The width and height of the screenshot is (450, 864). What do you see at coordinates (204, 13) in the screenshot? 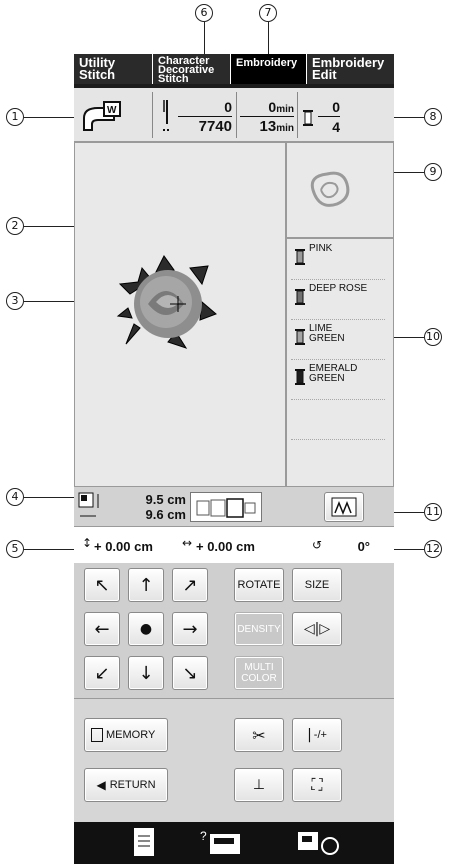
I see `callout-6: 6` at bounding box center [204, 13].